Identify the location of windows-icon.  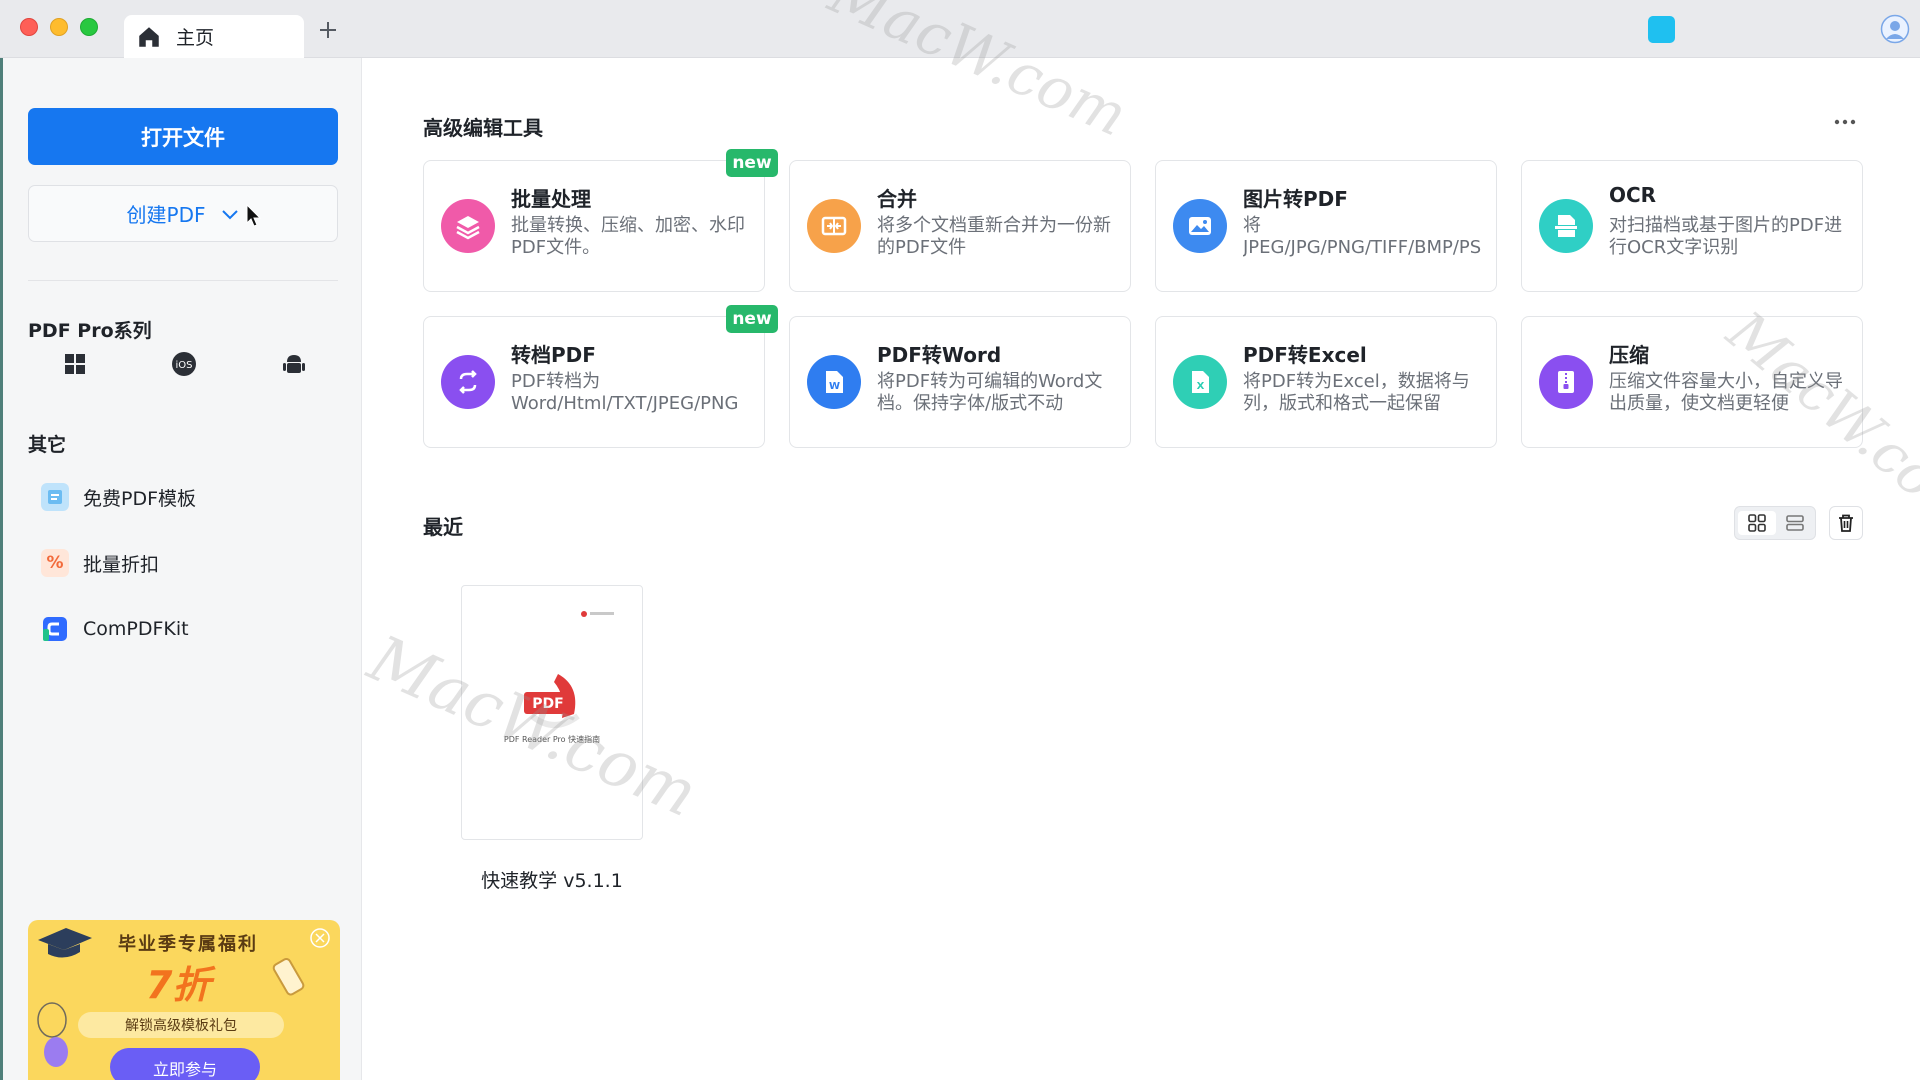
(75, 364).